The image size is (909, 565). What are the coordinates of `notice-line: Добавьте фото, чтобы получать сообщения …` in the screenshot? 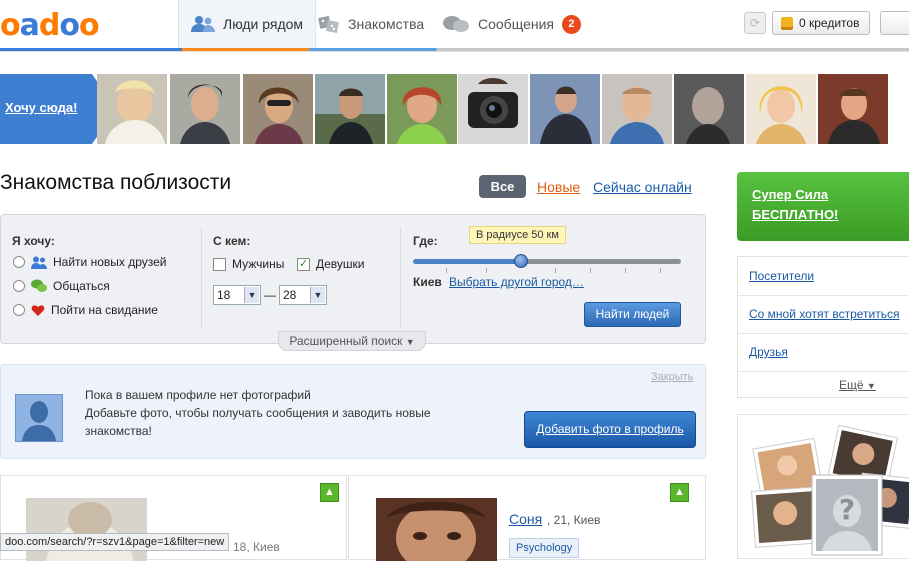 It's located at (258, 413).